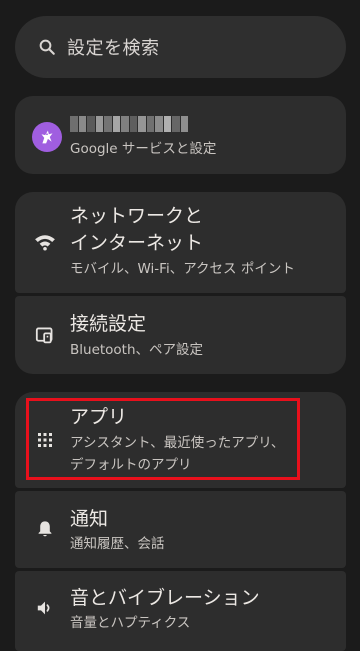 This screenshot has width=360, height=651. Describe the element at coordinates (165, 598) in the screenshot. I see `item-title: 音とバイブレーション` at that location.